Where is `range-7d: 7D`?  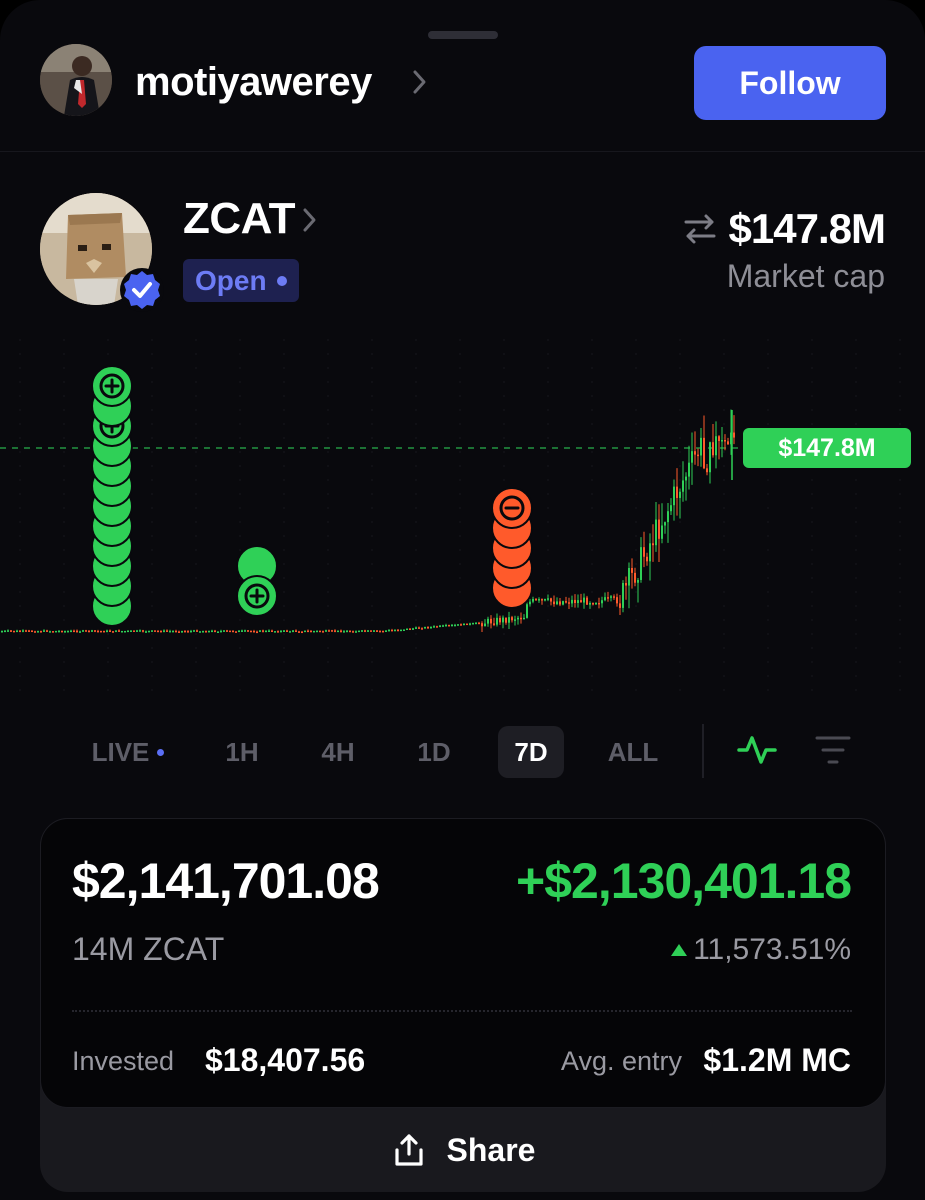
range-7d: 7D is located at coordinates (531, 752).